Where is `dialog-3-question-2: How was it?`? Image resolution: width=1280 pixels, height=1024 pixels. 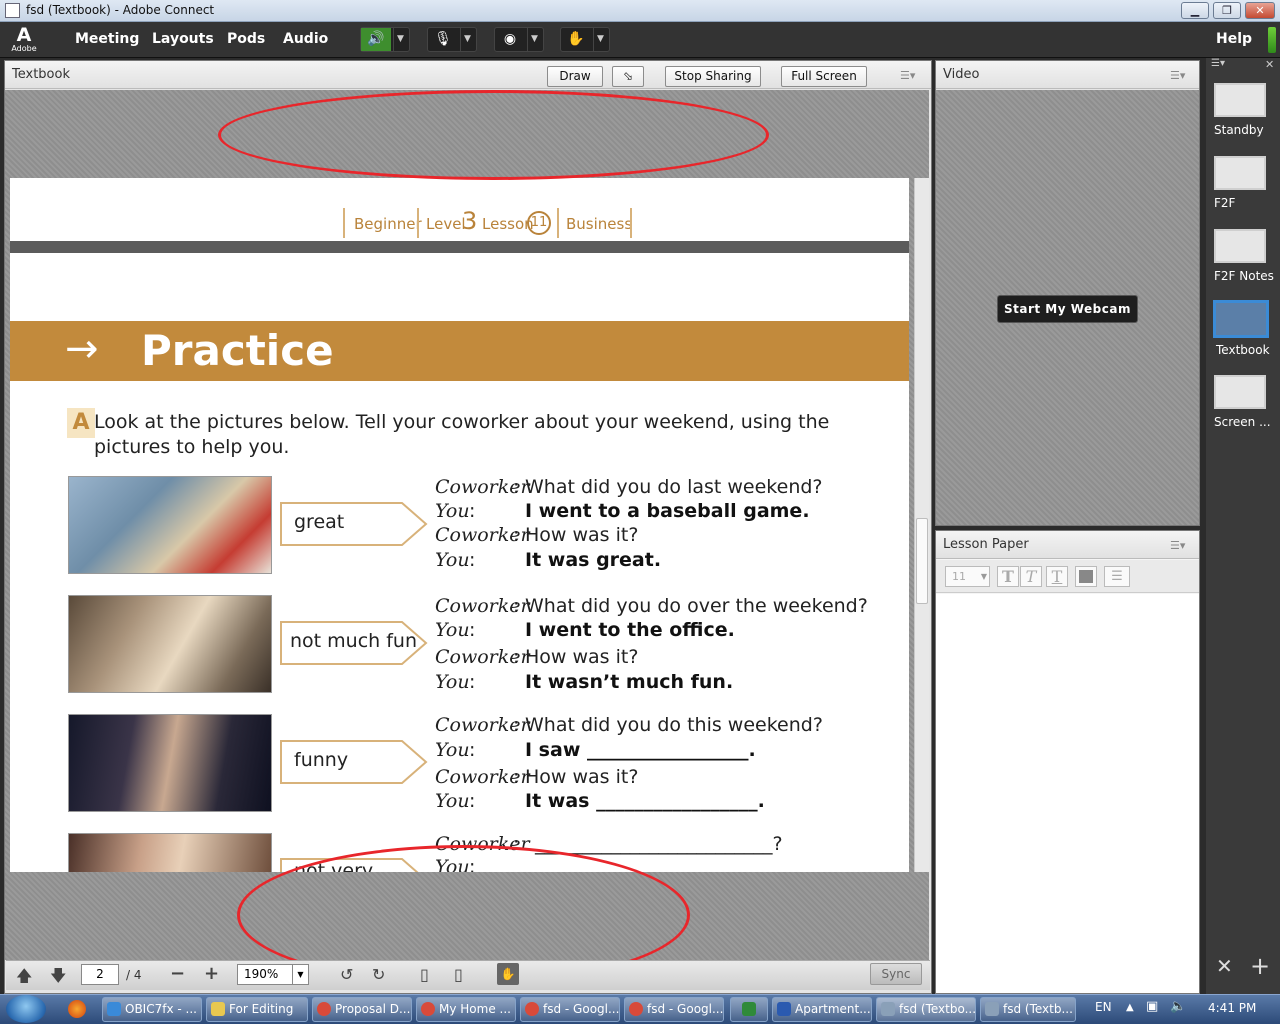 dialog-3-question-2: How was it? is located at coordinates (582, 777).